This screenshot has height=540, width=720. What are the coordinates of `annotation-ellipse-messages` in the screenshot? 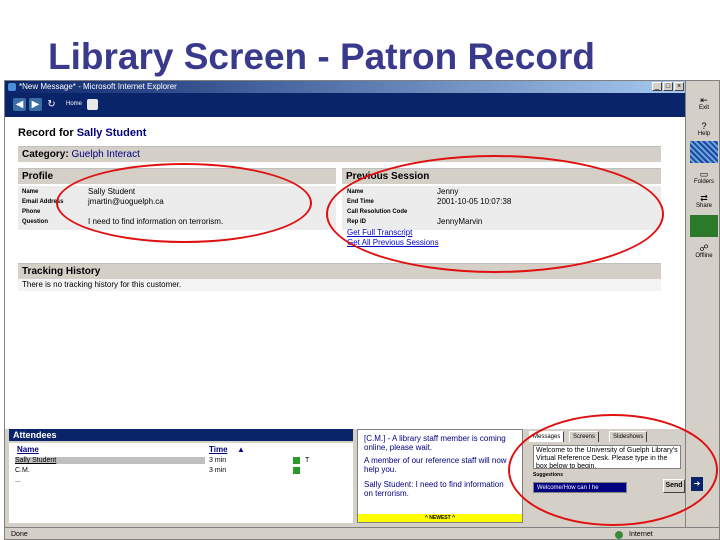 It's located at (613, 470).